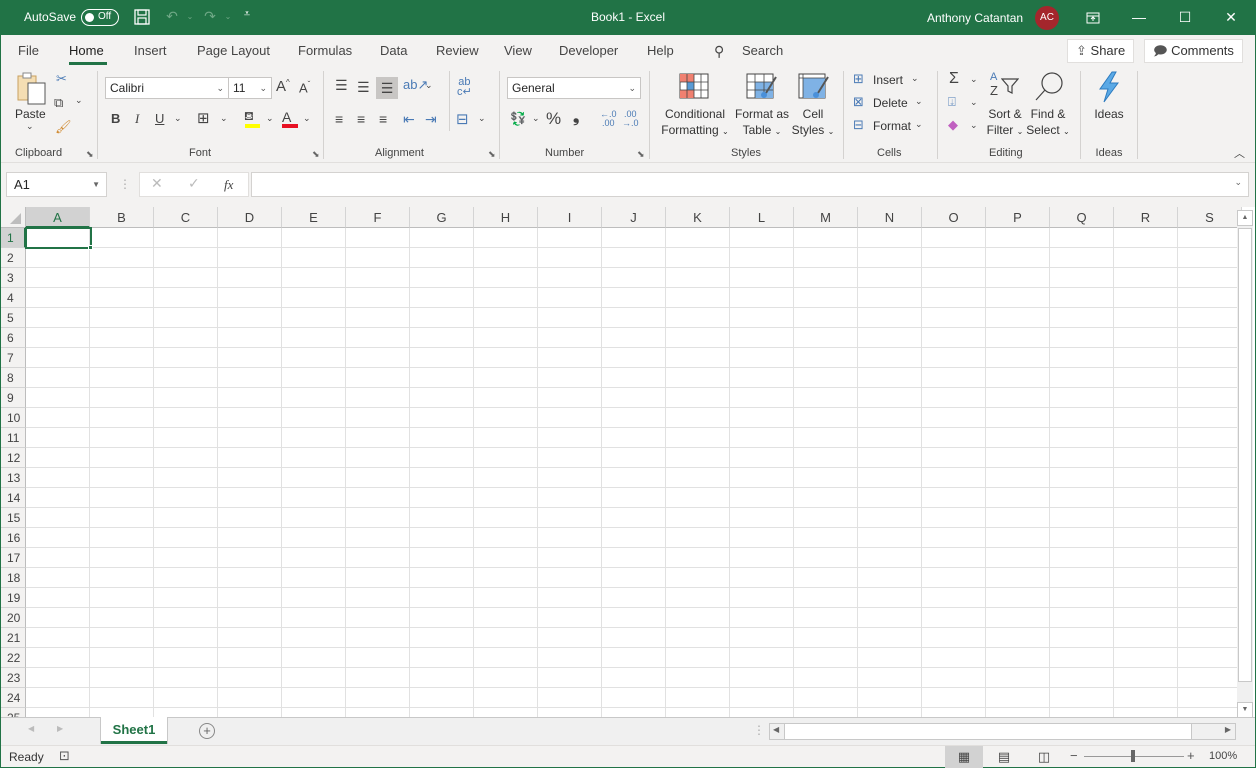 The width and height of the screenshot is (1256, 768). What do you see at coordinates (378, 217) in the screenshot?
I see `column-header-f: F` at bounding box center [378, 217].